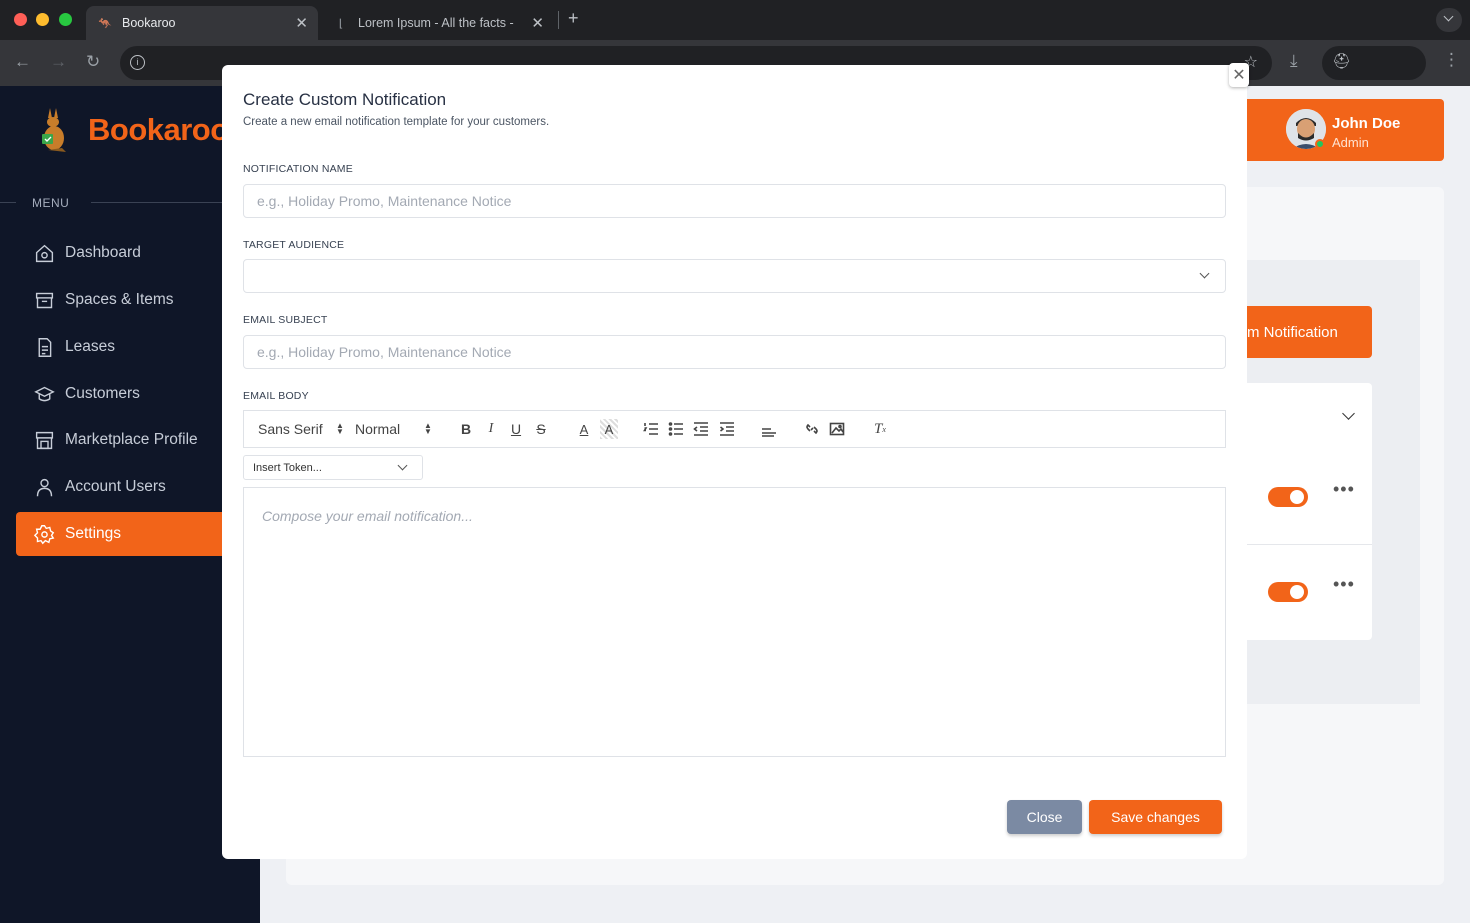 This screenshot has height=923, width=1470. Describe the element at coordinates (105, 23) in the screenshot. I see `kangaroo-favicon-icon: 🦘` at that location.